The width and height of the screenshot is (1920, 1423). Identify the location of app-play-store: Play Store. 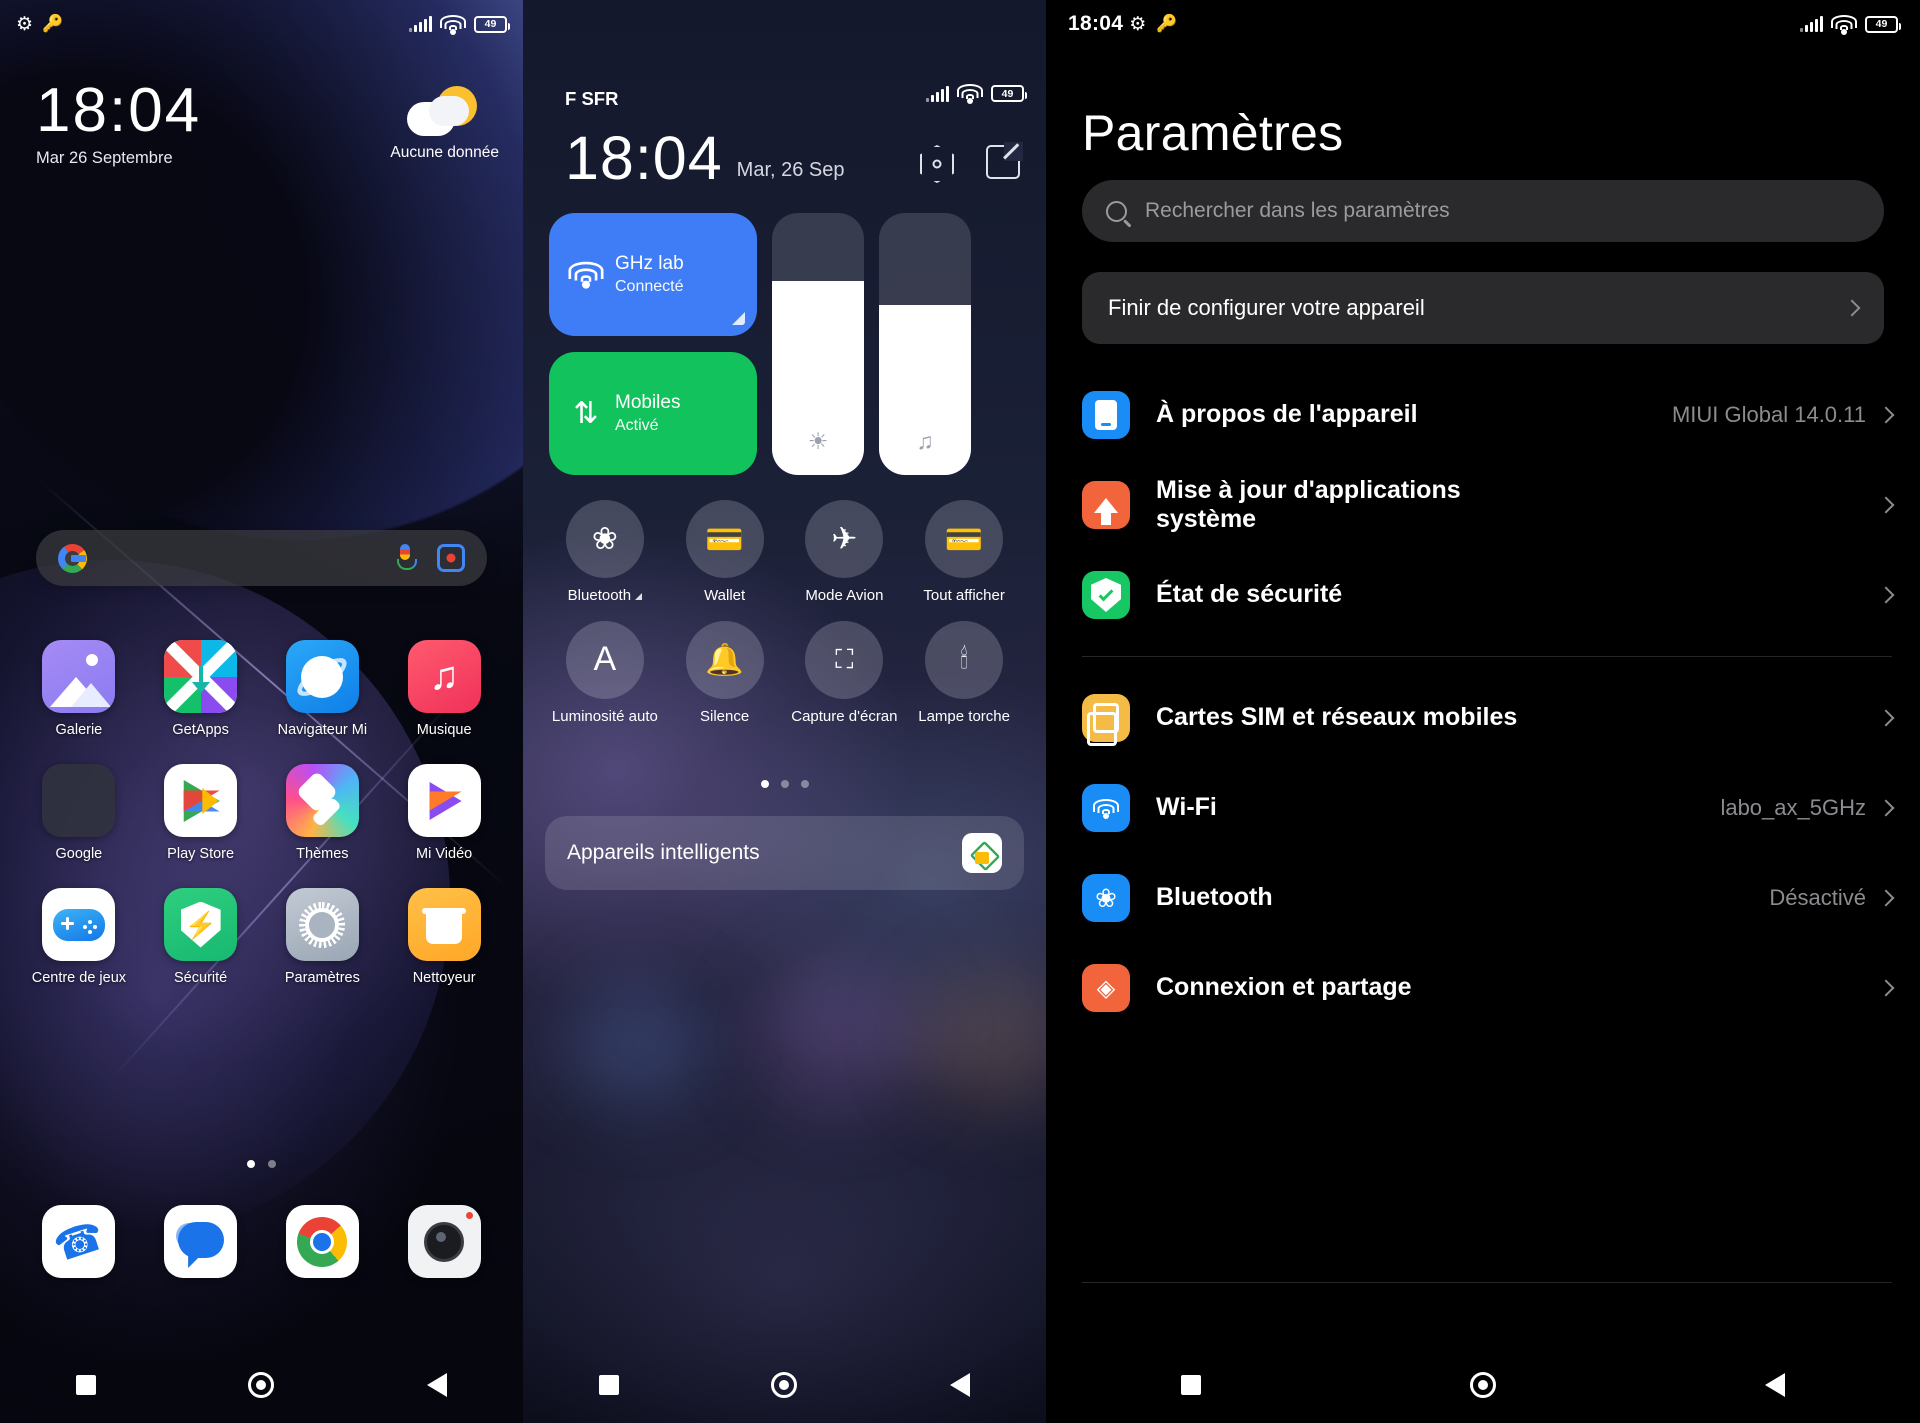
(201, 813).